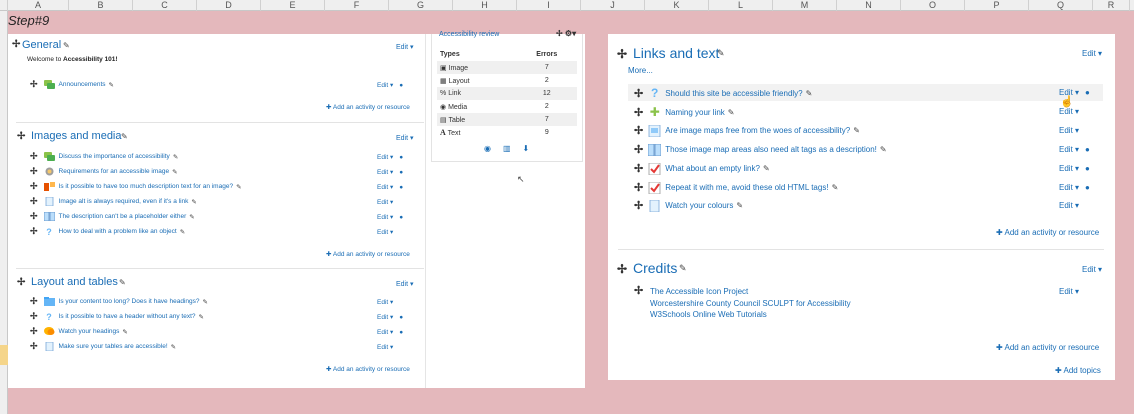 The width and height of the screenshot is (1134, 414). What do you see at coordinates (1078, 370) in the screenshot?
I see `add-topics-button: ✚ Add topics` at bounding box center [1078, 370].